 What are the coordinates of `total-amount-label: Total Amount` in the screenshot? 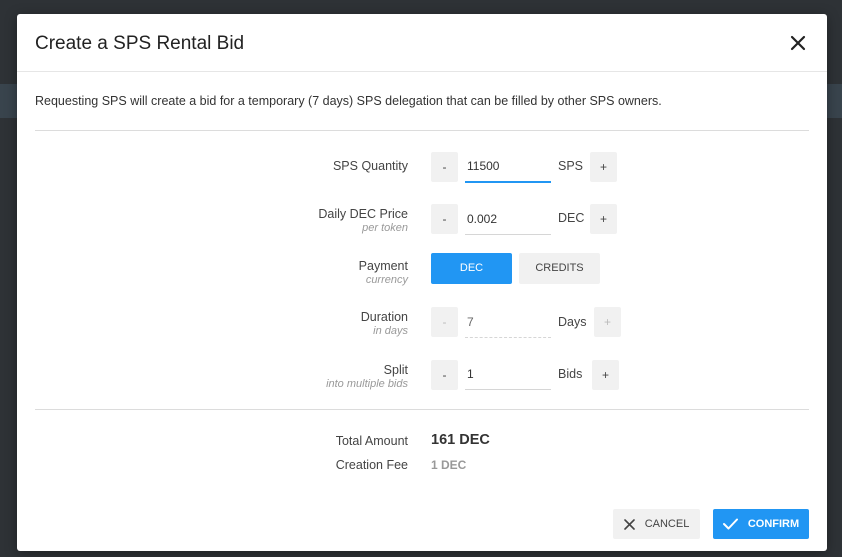 It's located at (371, 441).